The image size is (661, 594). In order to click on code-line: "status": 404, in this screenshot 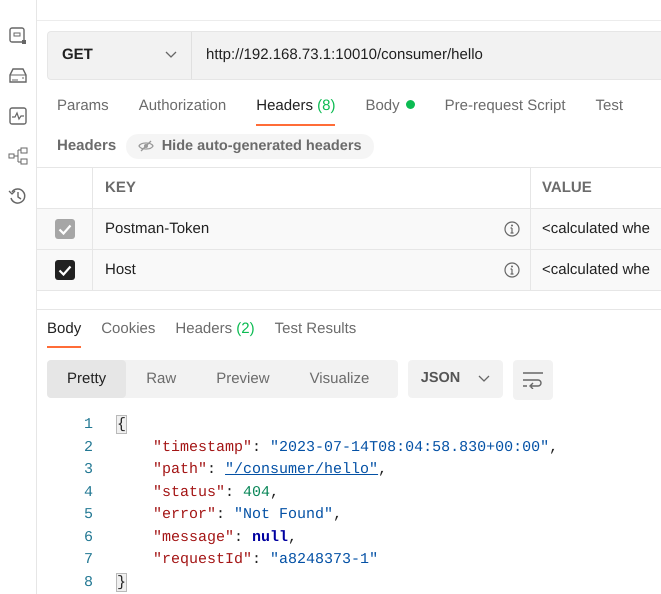, I will do `click(216, 492)`.